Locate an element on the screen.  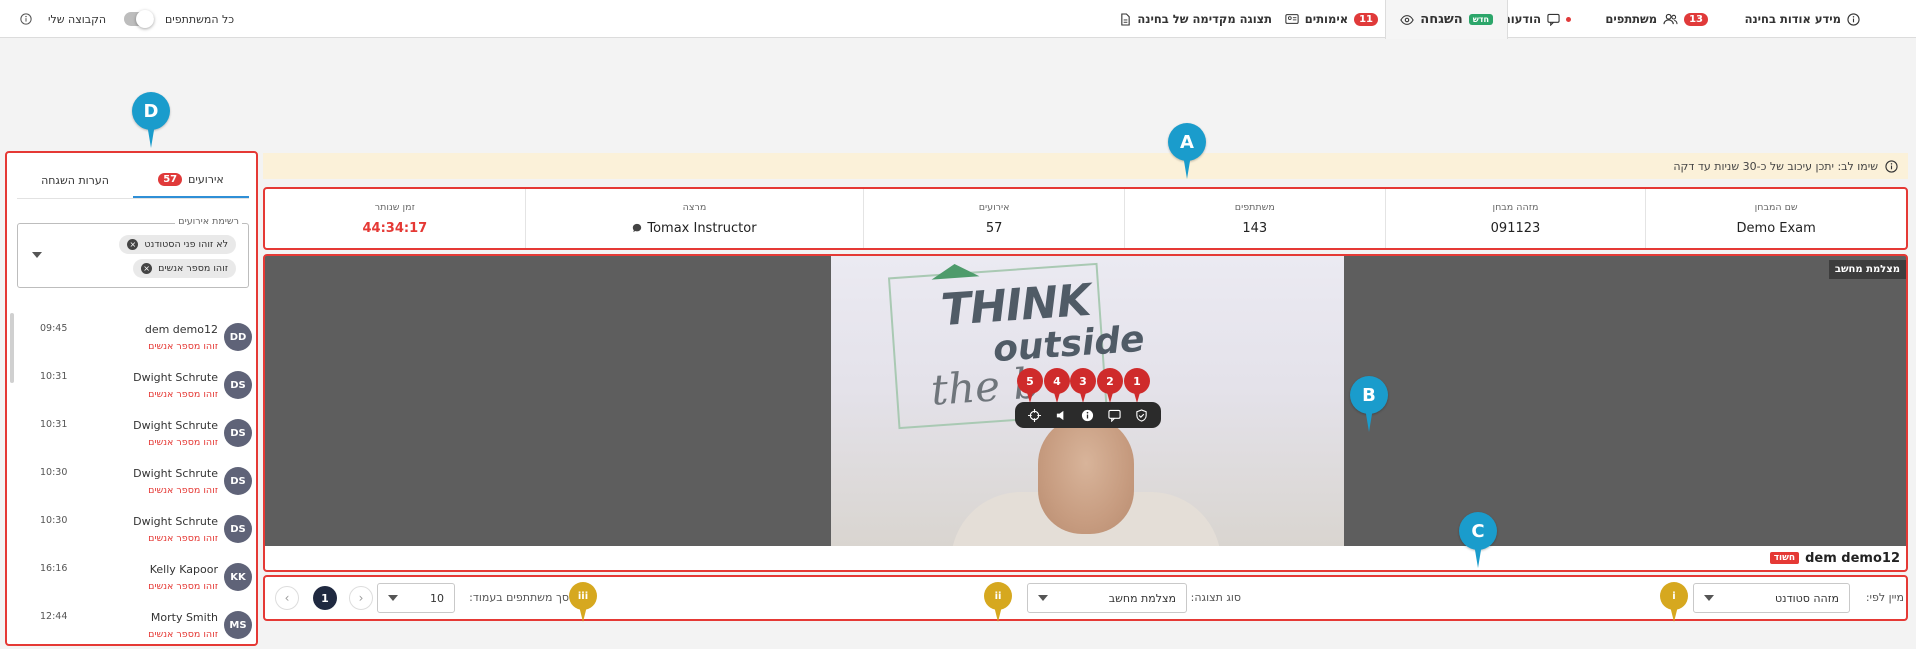
avatar: MS is located at coordinates (238, 625).